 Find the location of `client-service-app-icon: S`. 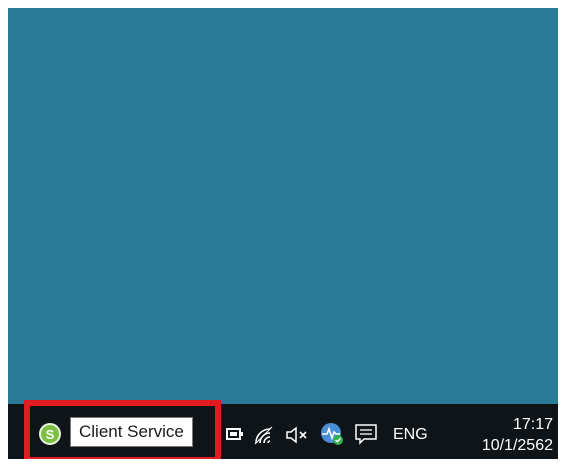

client-service-app-icon: S is located at coordinates (50, 434).